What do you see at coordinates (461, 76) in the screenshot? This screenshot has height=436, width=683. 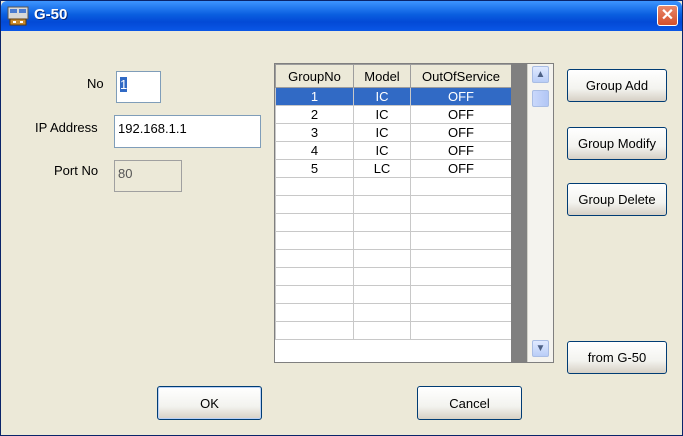 I see `col-header-outofservice: OutOfService` at bounding box center [461, 76].